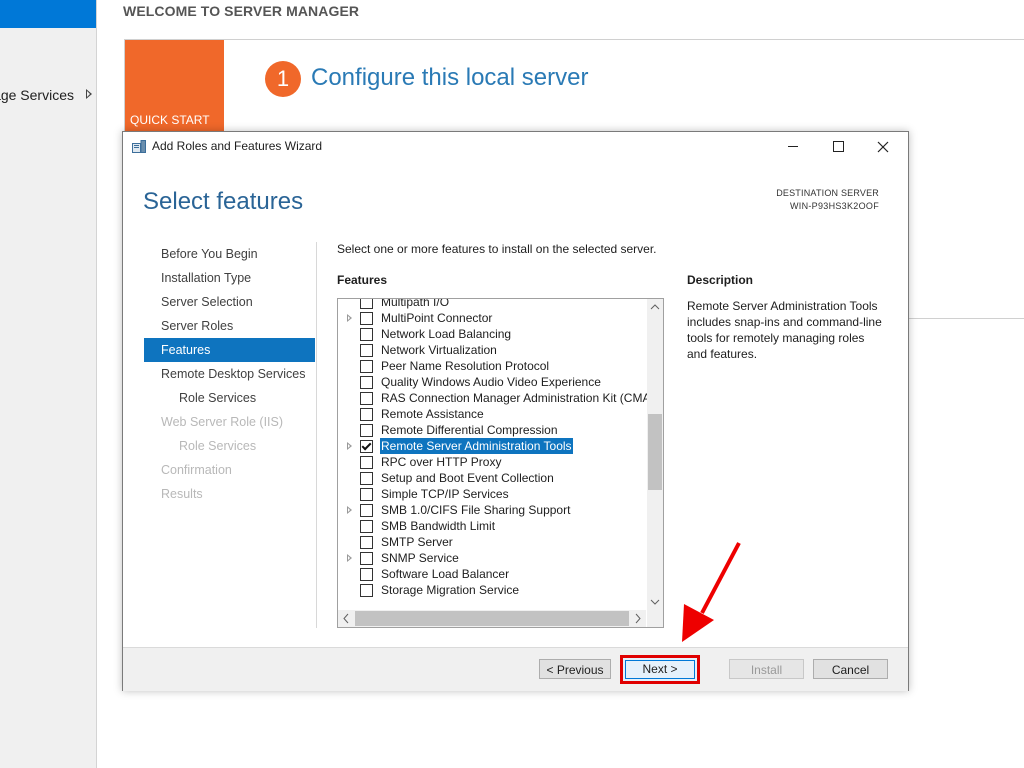 The image size is (1024, 768). What do you see at coordinates (223, 201) in the screenshot?
I see `page-title: Select features` at bounding box center [223, 201].